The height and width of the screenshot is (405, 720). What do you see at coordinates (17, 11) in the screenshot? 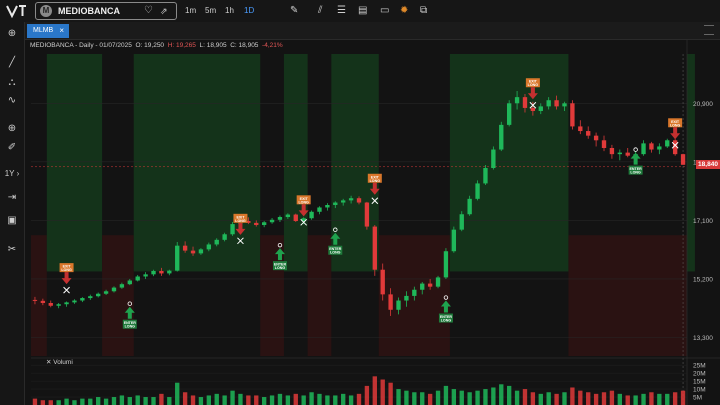
I see `app-logo` at bounding box center [17, 11].